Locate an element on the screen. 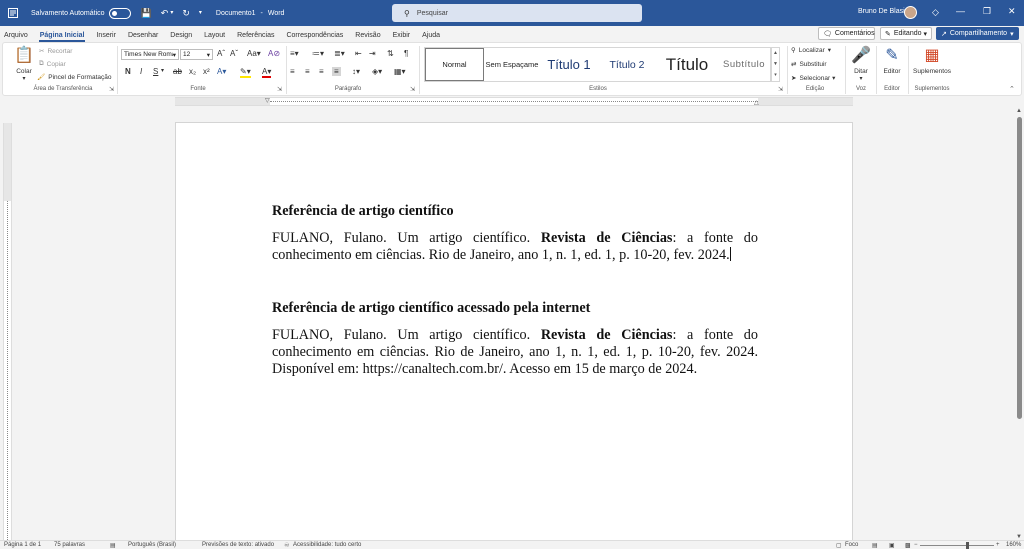  align-left-icon: ≡ is located at coordinates (292, 71).